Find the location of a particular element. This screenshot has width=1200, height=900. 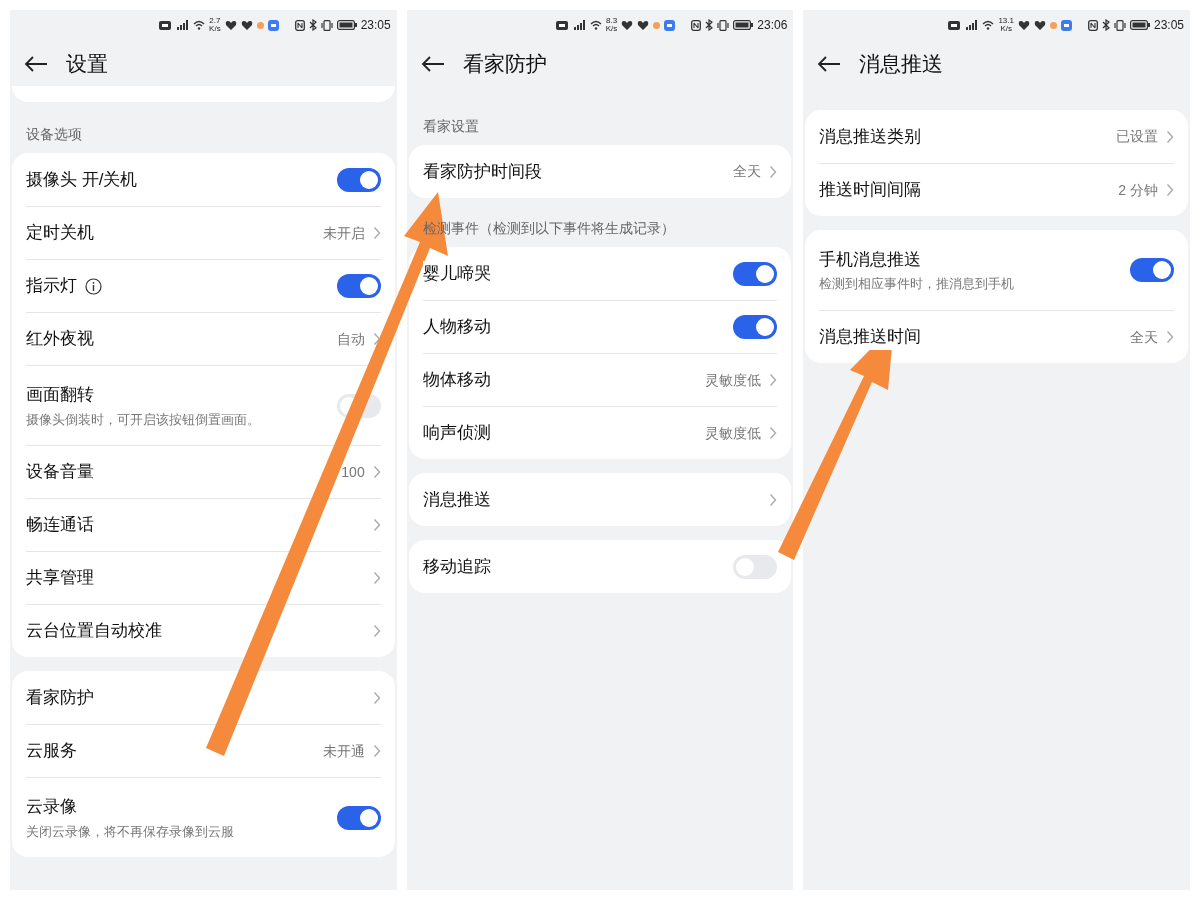

row-value: 未开通 is located at coordinates (343, 751).